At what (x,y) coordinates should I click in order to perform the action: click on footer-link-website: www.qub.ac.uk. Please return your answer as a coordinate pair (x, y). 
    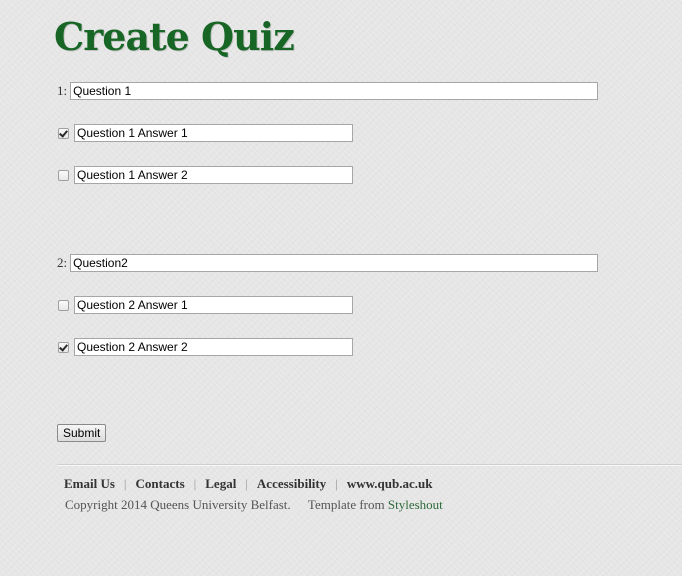
    Looking at the image, I should click on (390, 484).